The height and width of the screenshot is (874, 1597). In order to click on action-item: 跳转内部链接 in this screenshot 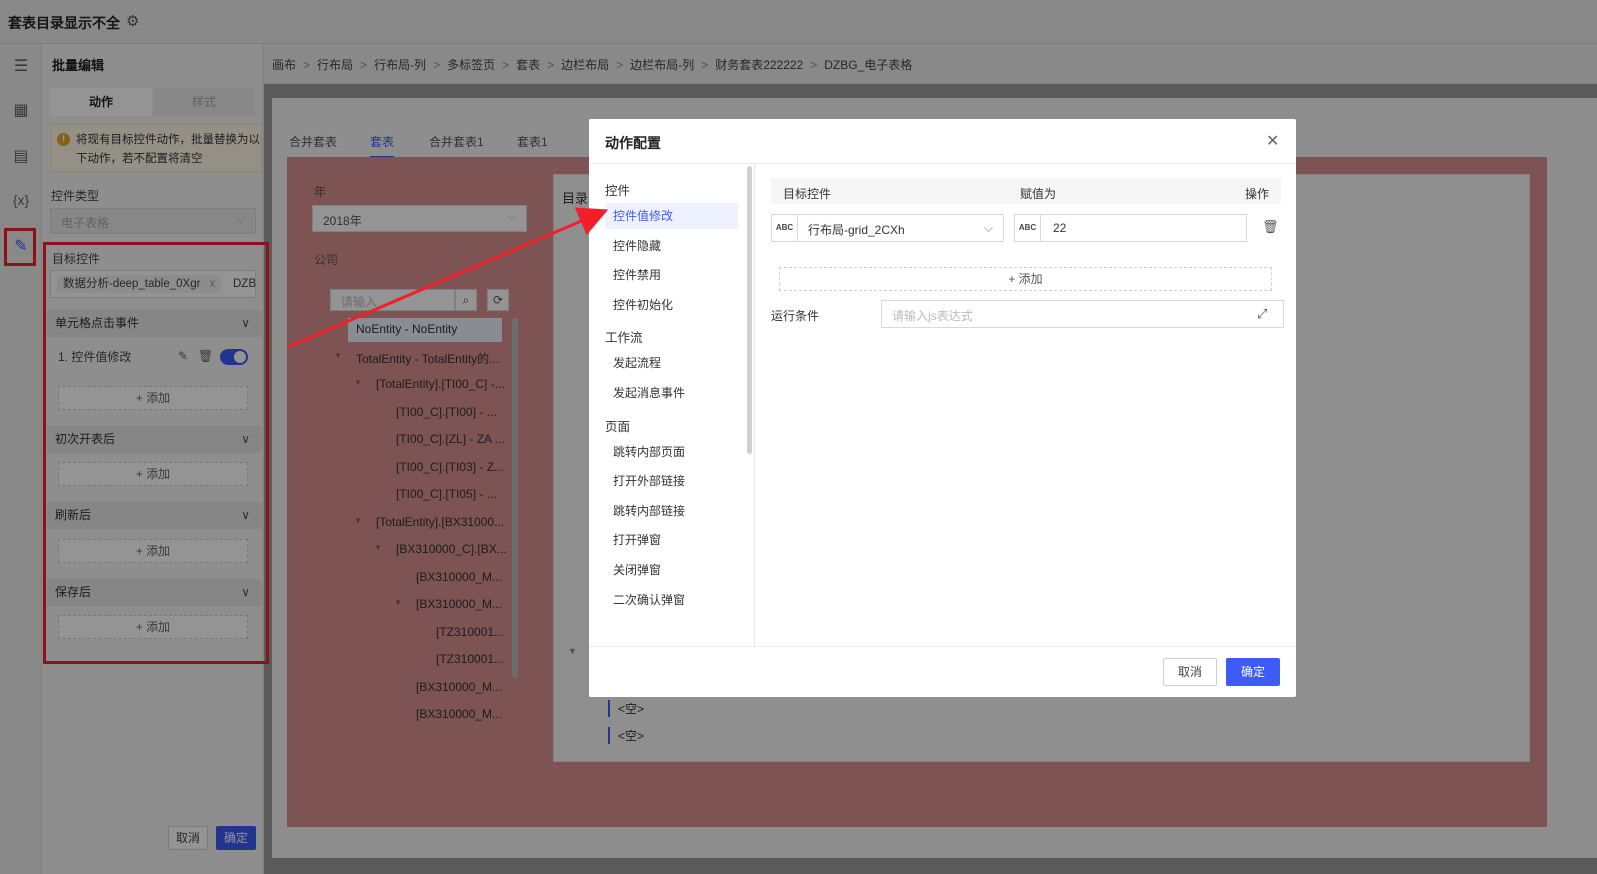, I will do `click(671, 511)`.